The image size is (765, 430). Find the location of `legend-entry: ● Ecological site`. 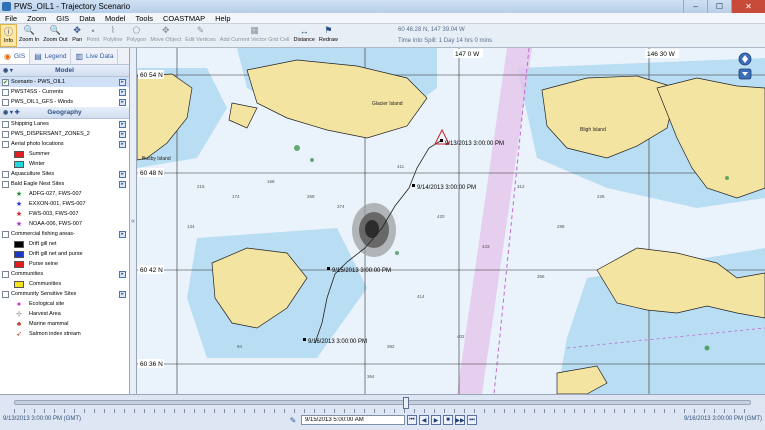

legend-entry: ● Ecological site is located at coordinates (64, 304).